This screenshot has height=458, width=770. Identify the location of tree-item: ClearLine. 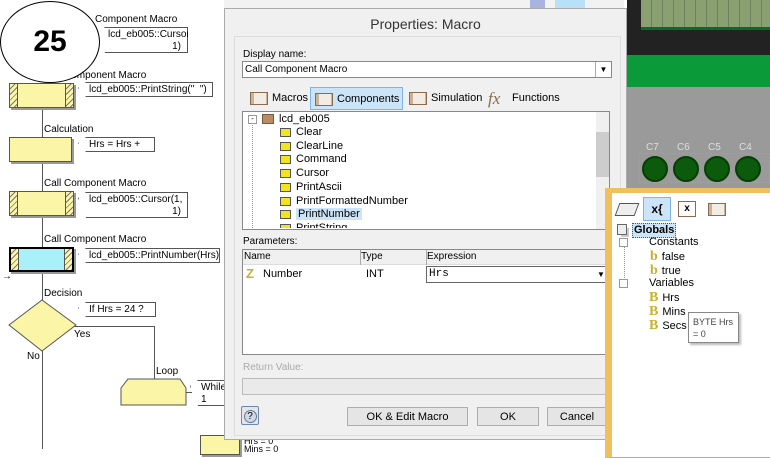
(311, 146).